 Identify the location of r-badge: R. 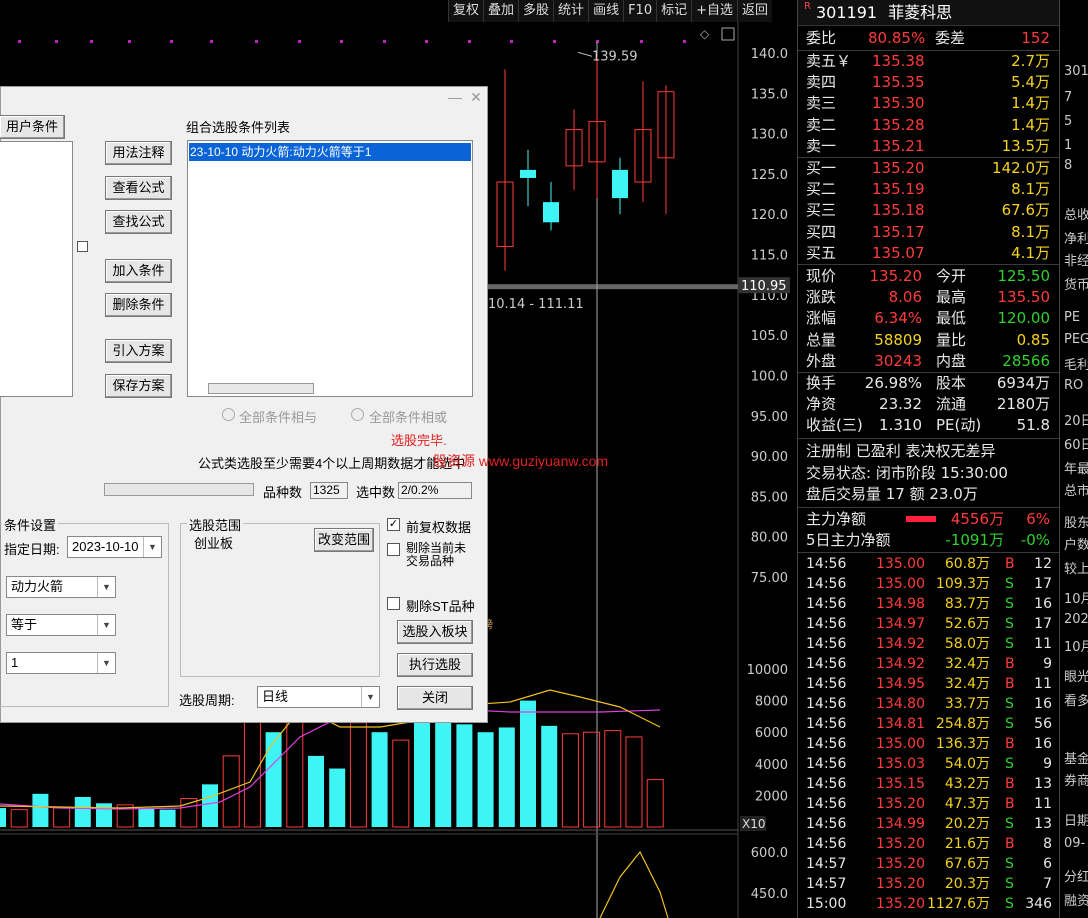
(807, 6).